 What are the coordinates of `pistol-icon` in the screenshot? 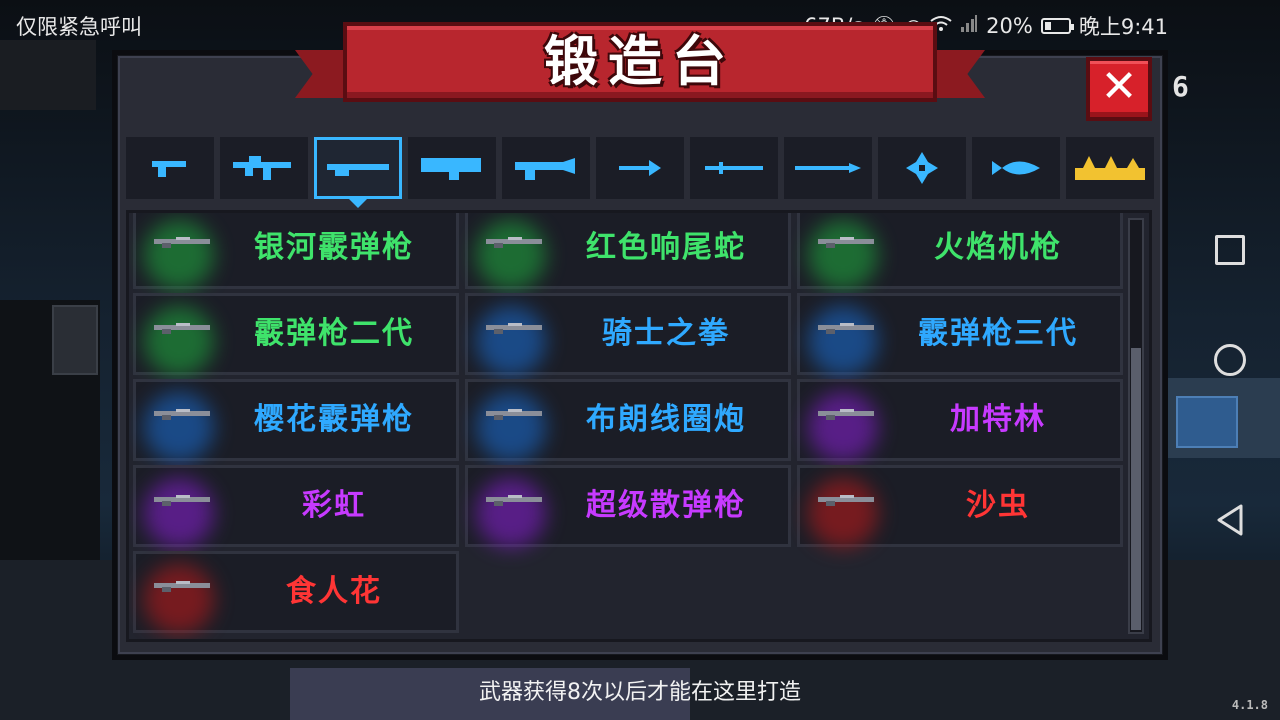 It's located at (169, 169).